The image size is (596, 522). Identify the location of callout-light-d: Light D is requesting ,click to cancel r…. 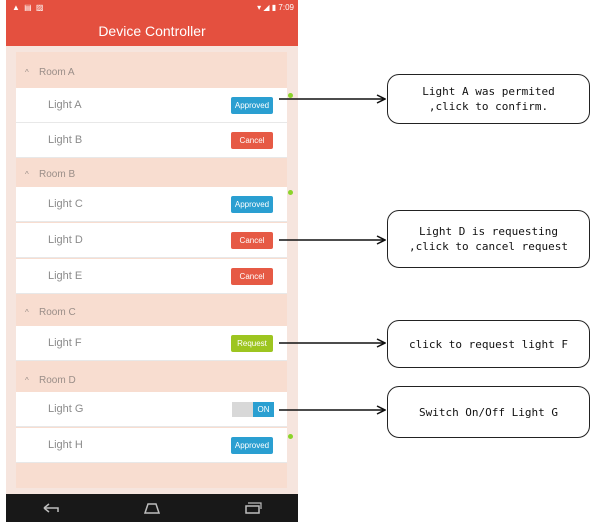
(488, 239).